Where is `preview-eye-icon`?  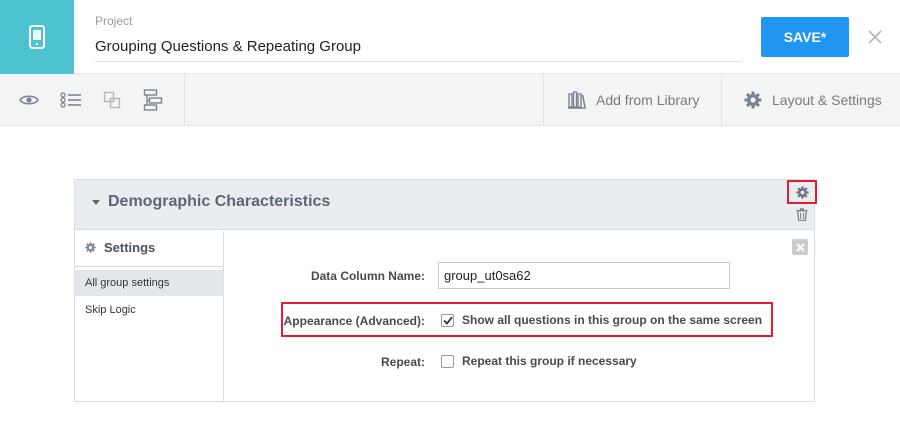
preview-eye-icon is located at coordinates (29, 100).